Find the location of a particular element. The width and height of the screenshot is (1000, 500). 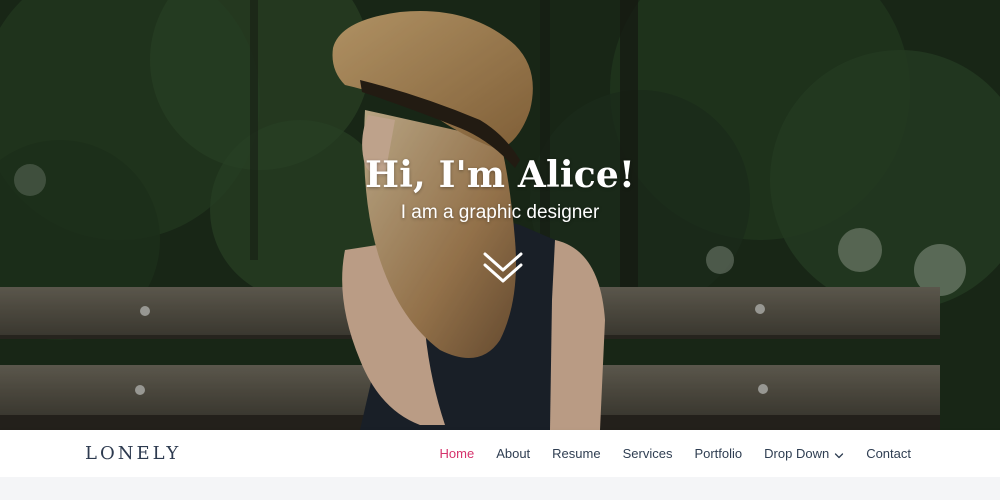

nav-item-resume: Resume is located at coordinates (576, 453).